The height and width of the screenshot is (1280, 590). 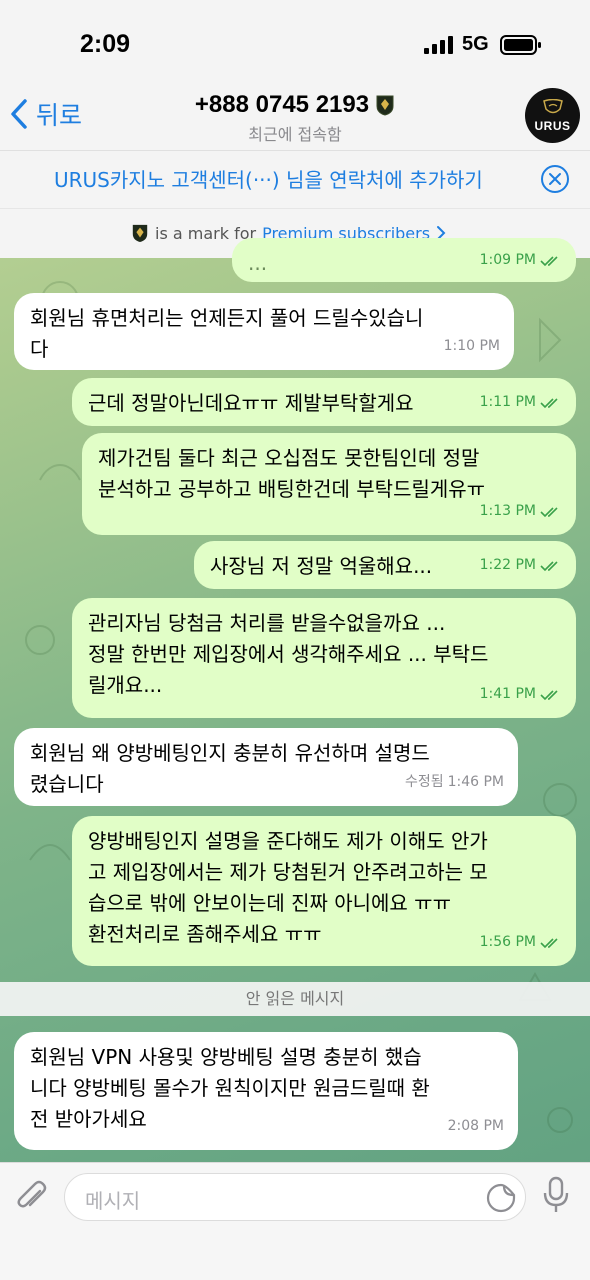 What do you see at coordinates (507, 942) in the screenshot?
I see `message-time: 1:56 PM` at bounding box center [507, 942].